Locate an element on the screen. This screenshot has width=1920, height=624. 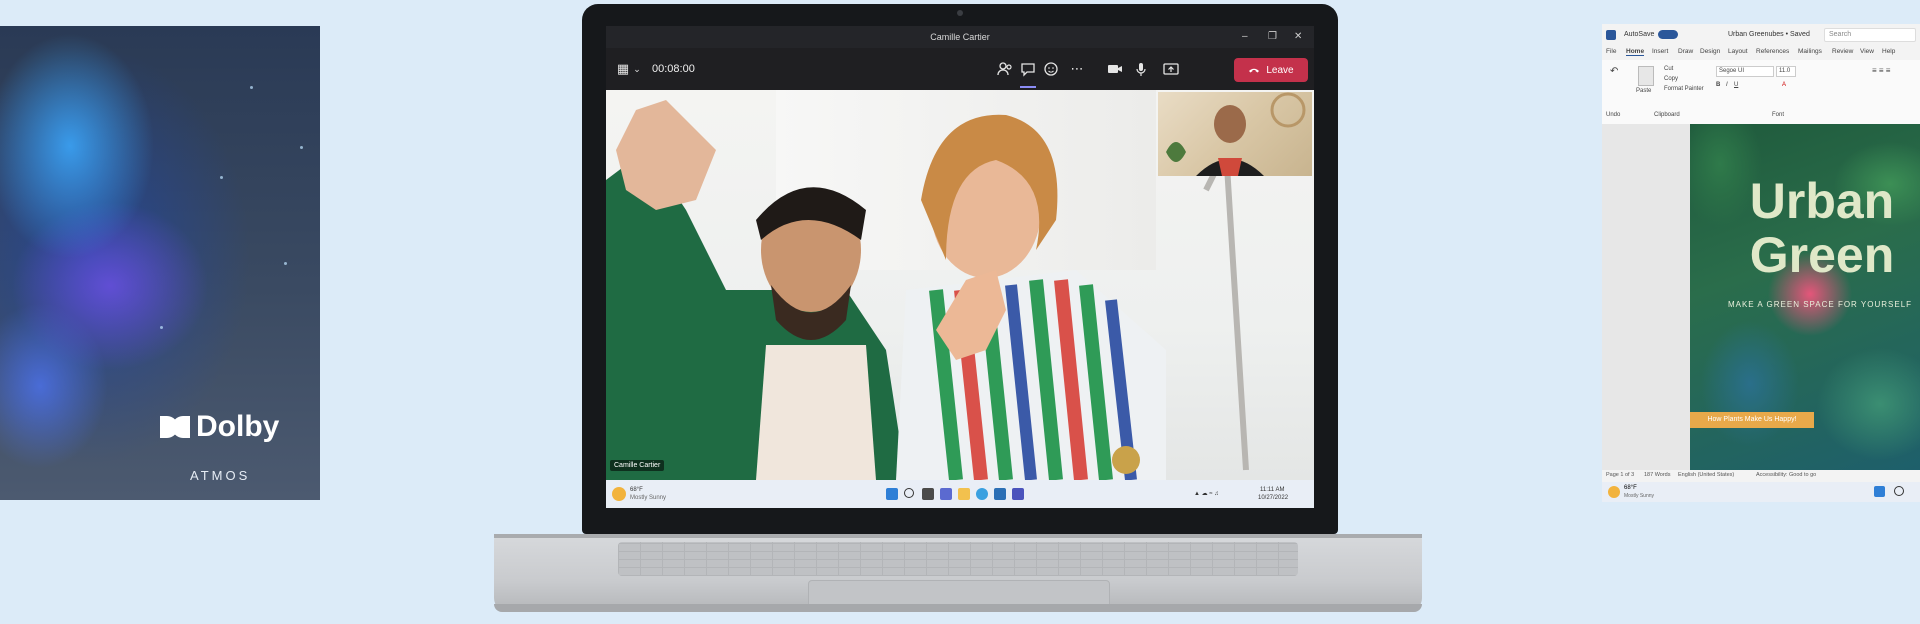
italic-icon: I is located at coordinates (1727, 85).